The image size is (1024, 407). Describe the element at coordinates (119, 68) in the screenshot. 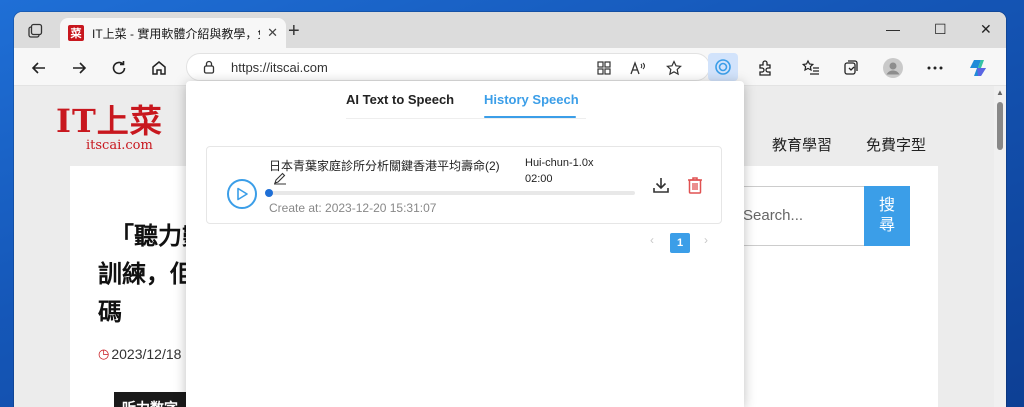

I see `refresh-icon` at that location.